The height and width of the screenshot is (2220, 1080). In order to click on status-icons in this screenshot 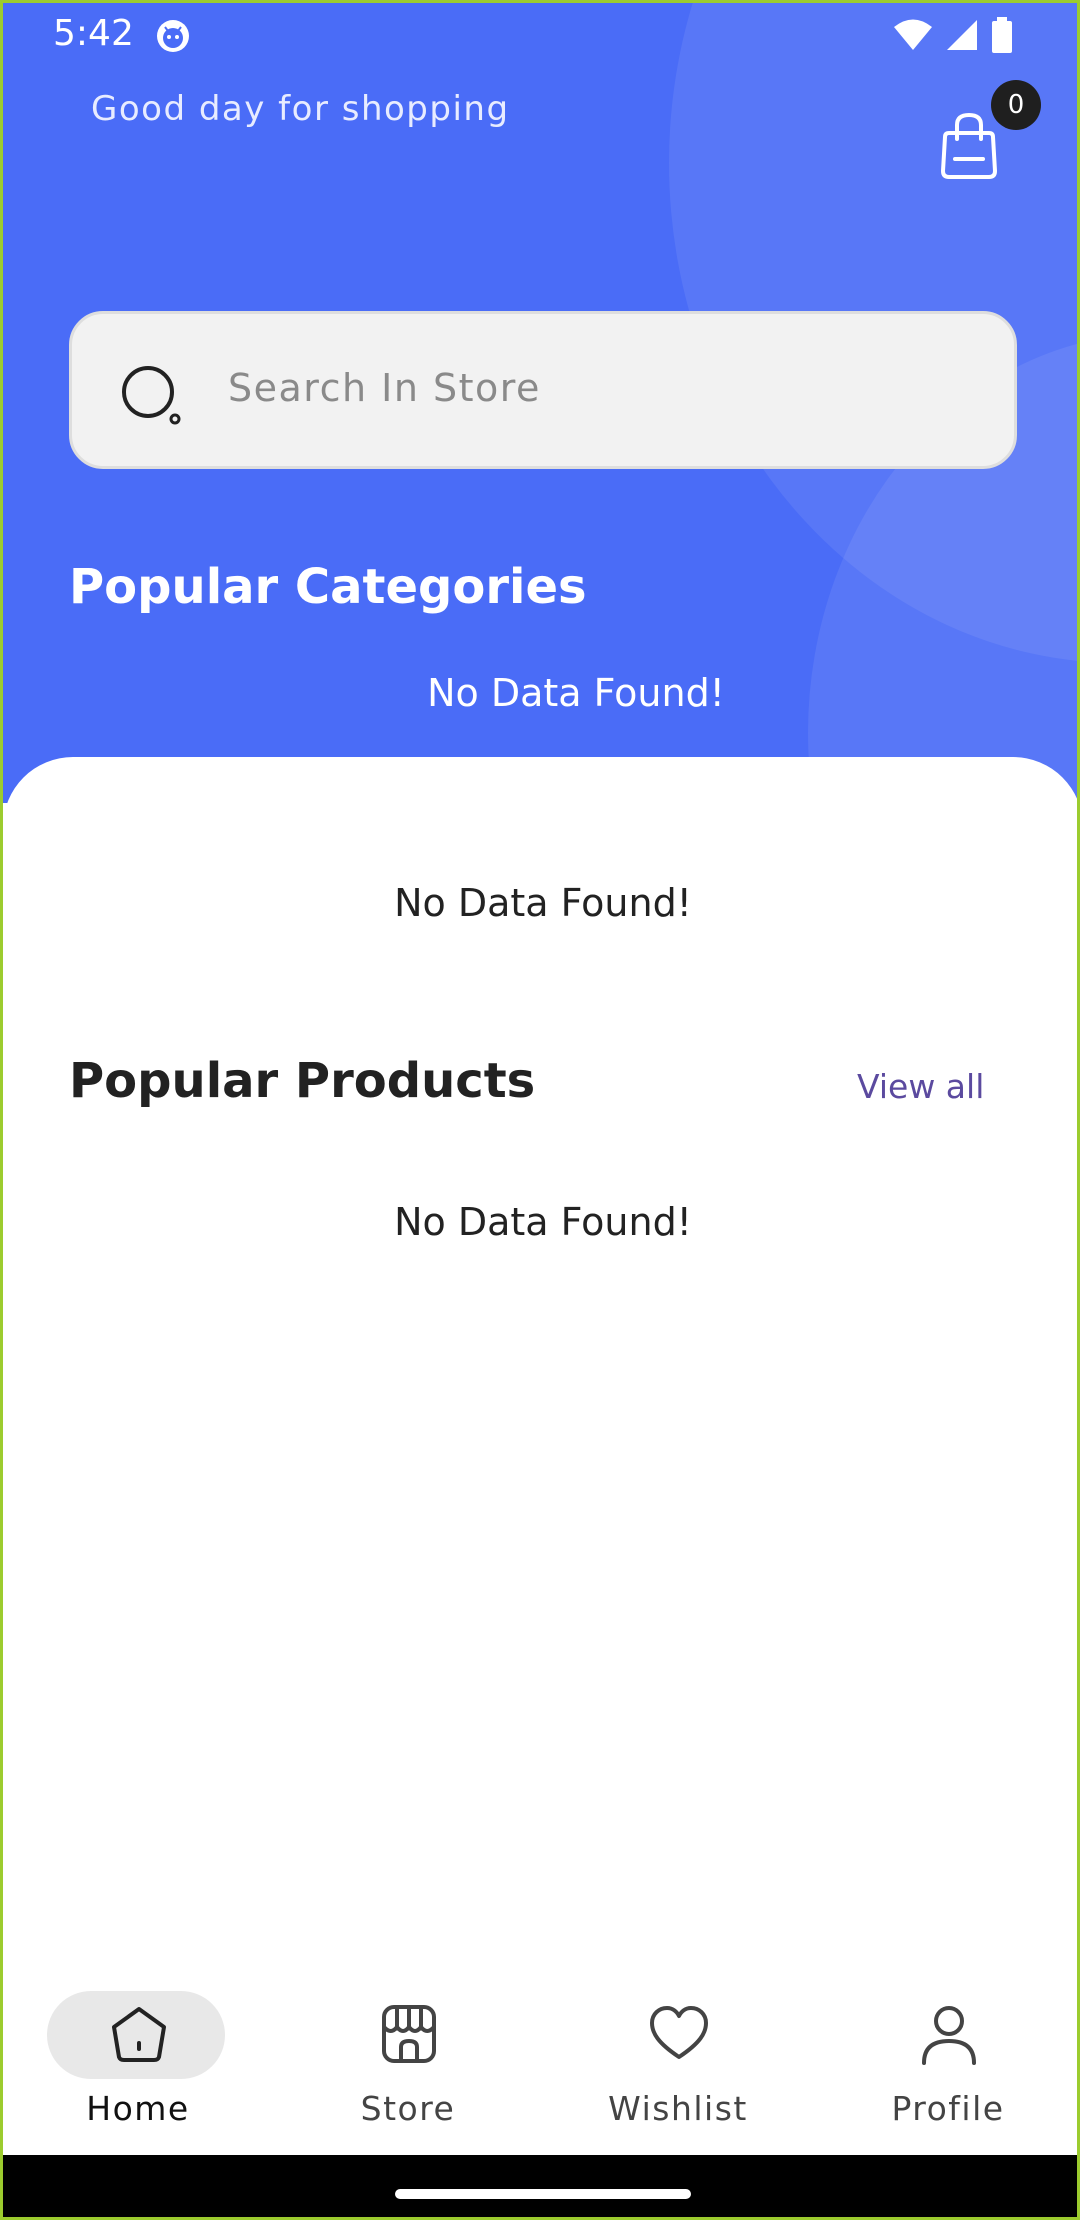, I will do `click(953, 35)`.